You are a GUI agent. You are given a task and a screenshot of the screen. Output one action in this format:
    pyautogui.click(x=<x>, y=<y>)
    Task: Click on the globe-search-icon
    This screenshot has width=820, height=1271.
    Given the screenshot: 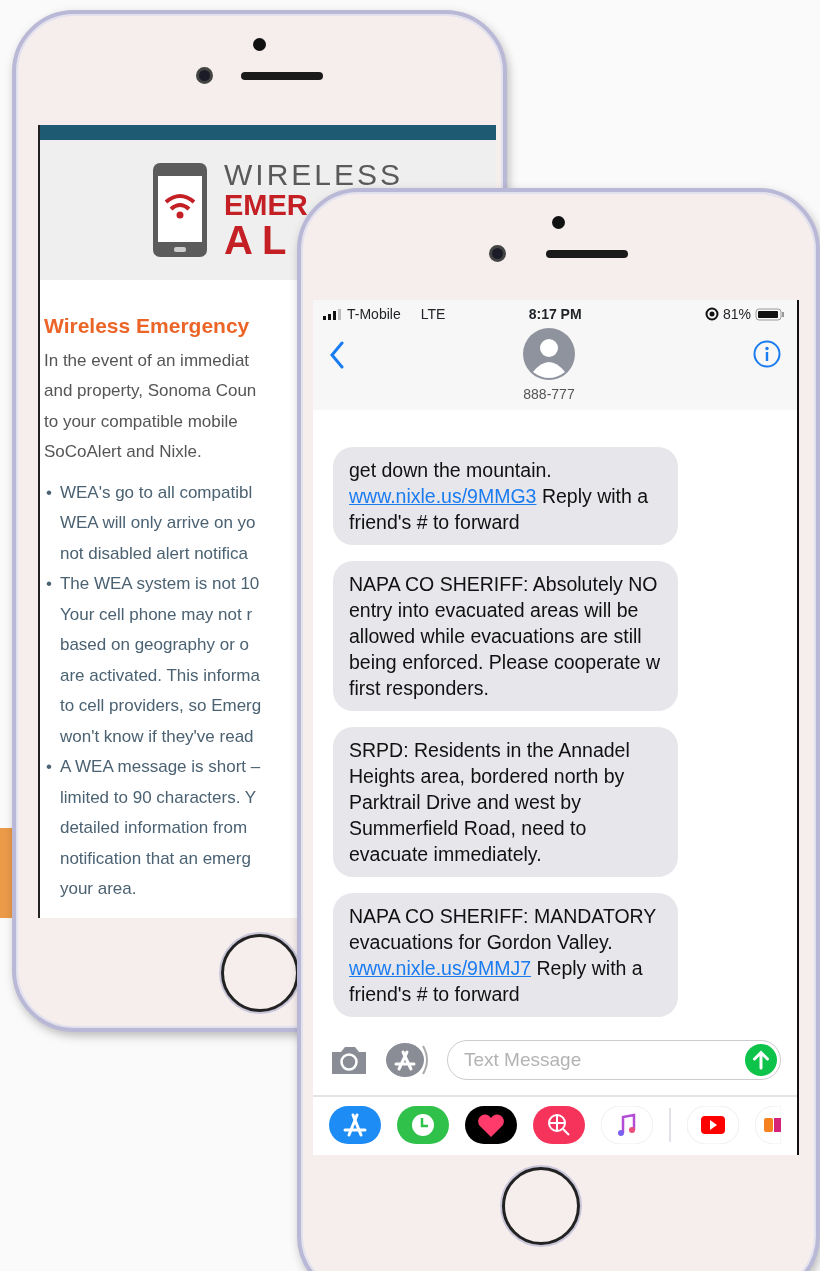 What is the action you would take?
    pyautogui.click(x=559, y=1125)
    